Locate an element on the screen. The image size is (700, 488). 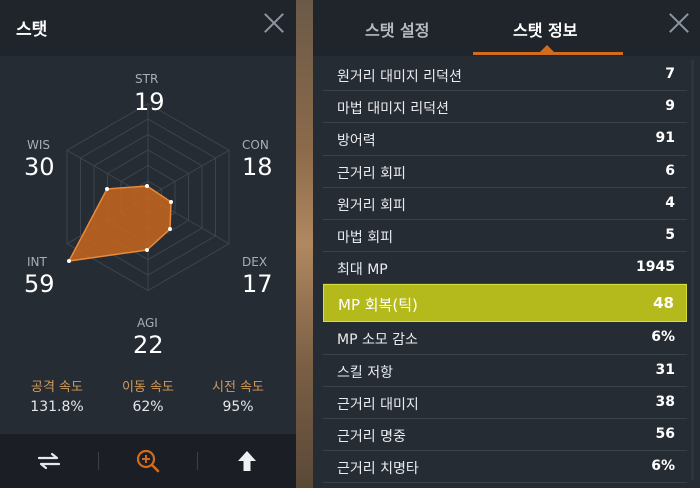
zoom-button is located at coordinates (148, 461).